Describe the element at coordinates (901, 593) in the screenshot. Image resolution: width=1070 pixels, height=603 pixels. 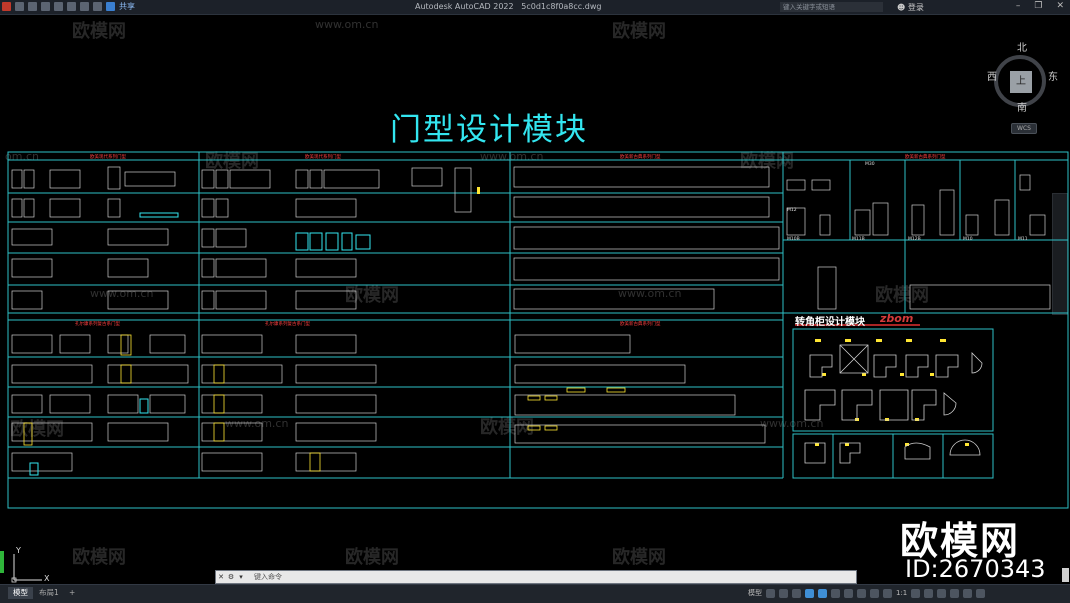
I see `annotation-scale: 1:1` at that location.